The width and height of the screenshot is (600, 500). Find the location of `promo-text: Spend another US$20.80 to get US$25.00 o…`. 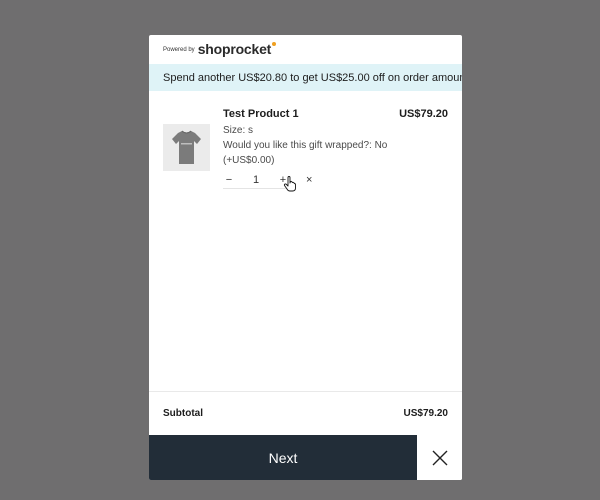

promo-text: Spend another US$20.80 to get US$25.00 o… is located at coordinates (312, 77).